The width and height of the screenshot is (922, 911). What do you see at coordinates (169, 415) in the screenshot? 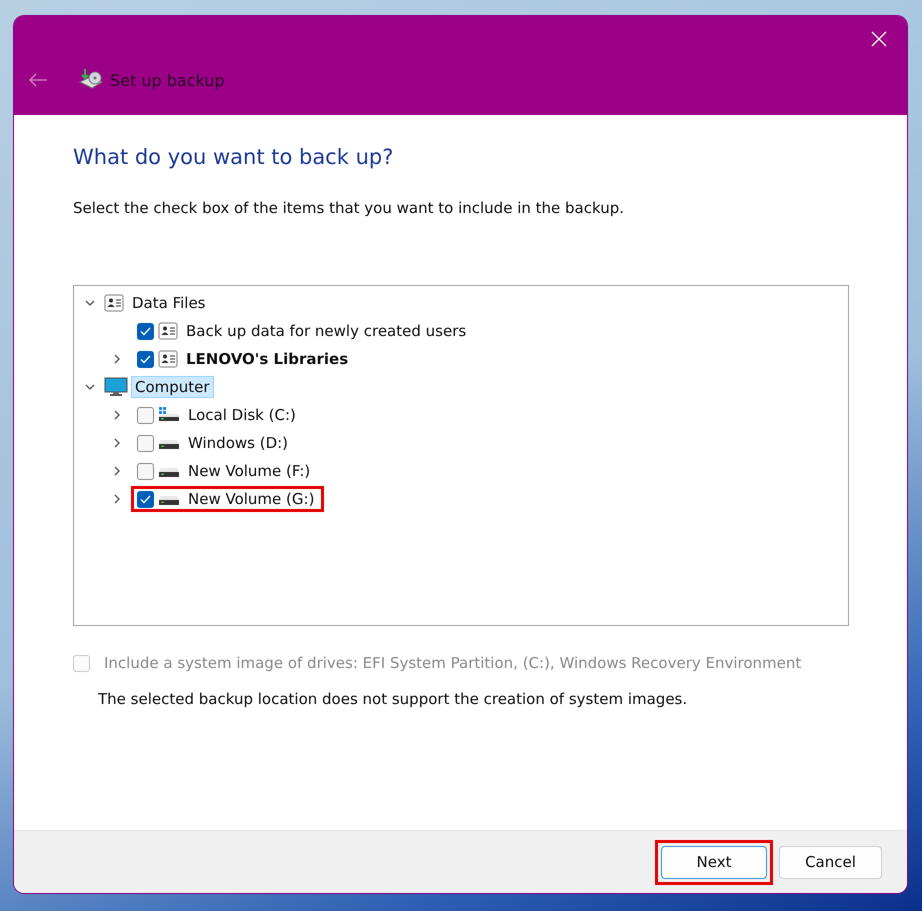
I see `drive-icon` at bounding box center [169, 415].